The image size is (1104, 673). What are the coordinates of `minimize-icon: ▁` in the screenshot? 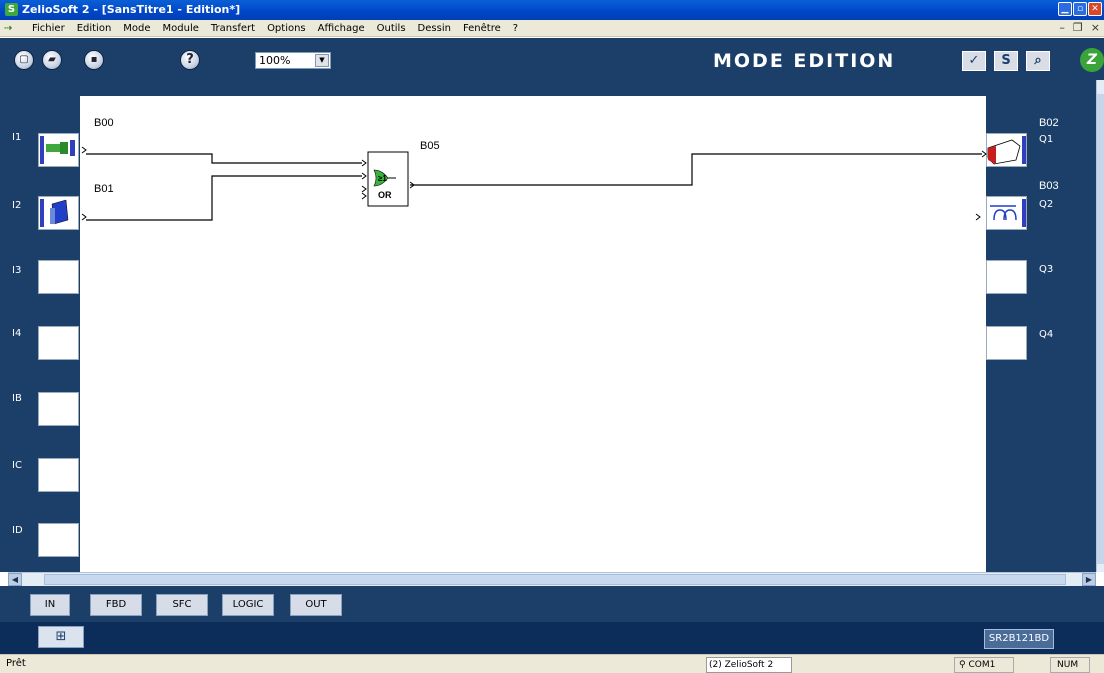 It's located at (1065, 9).